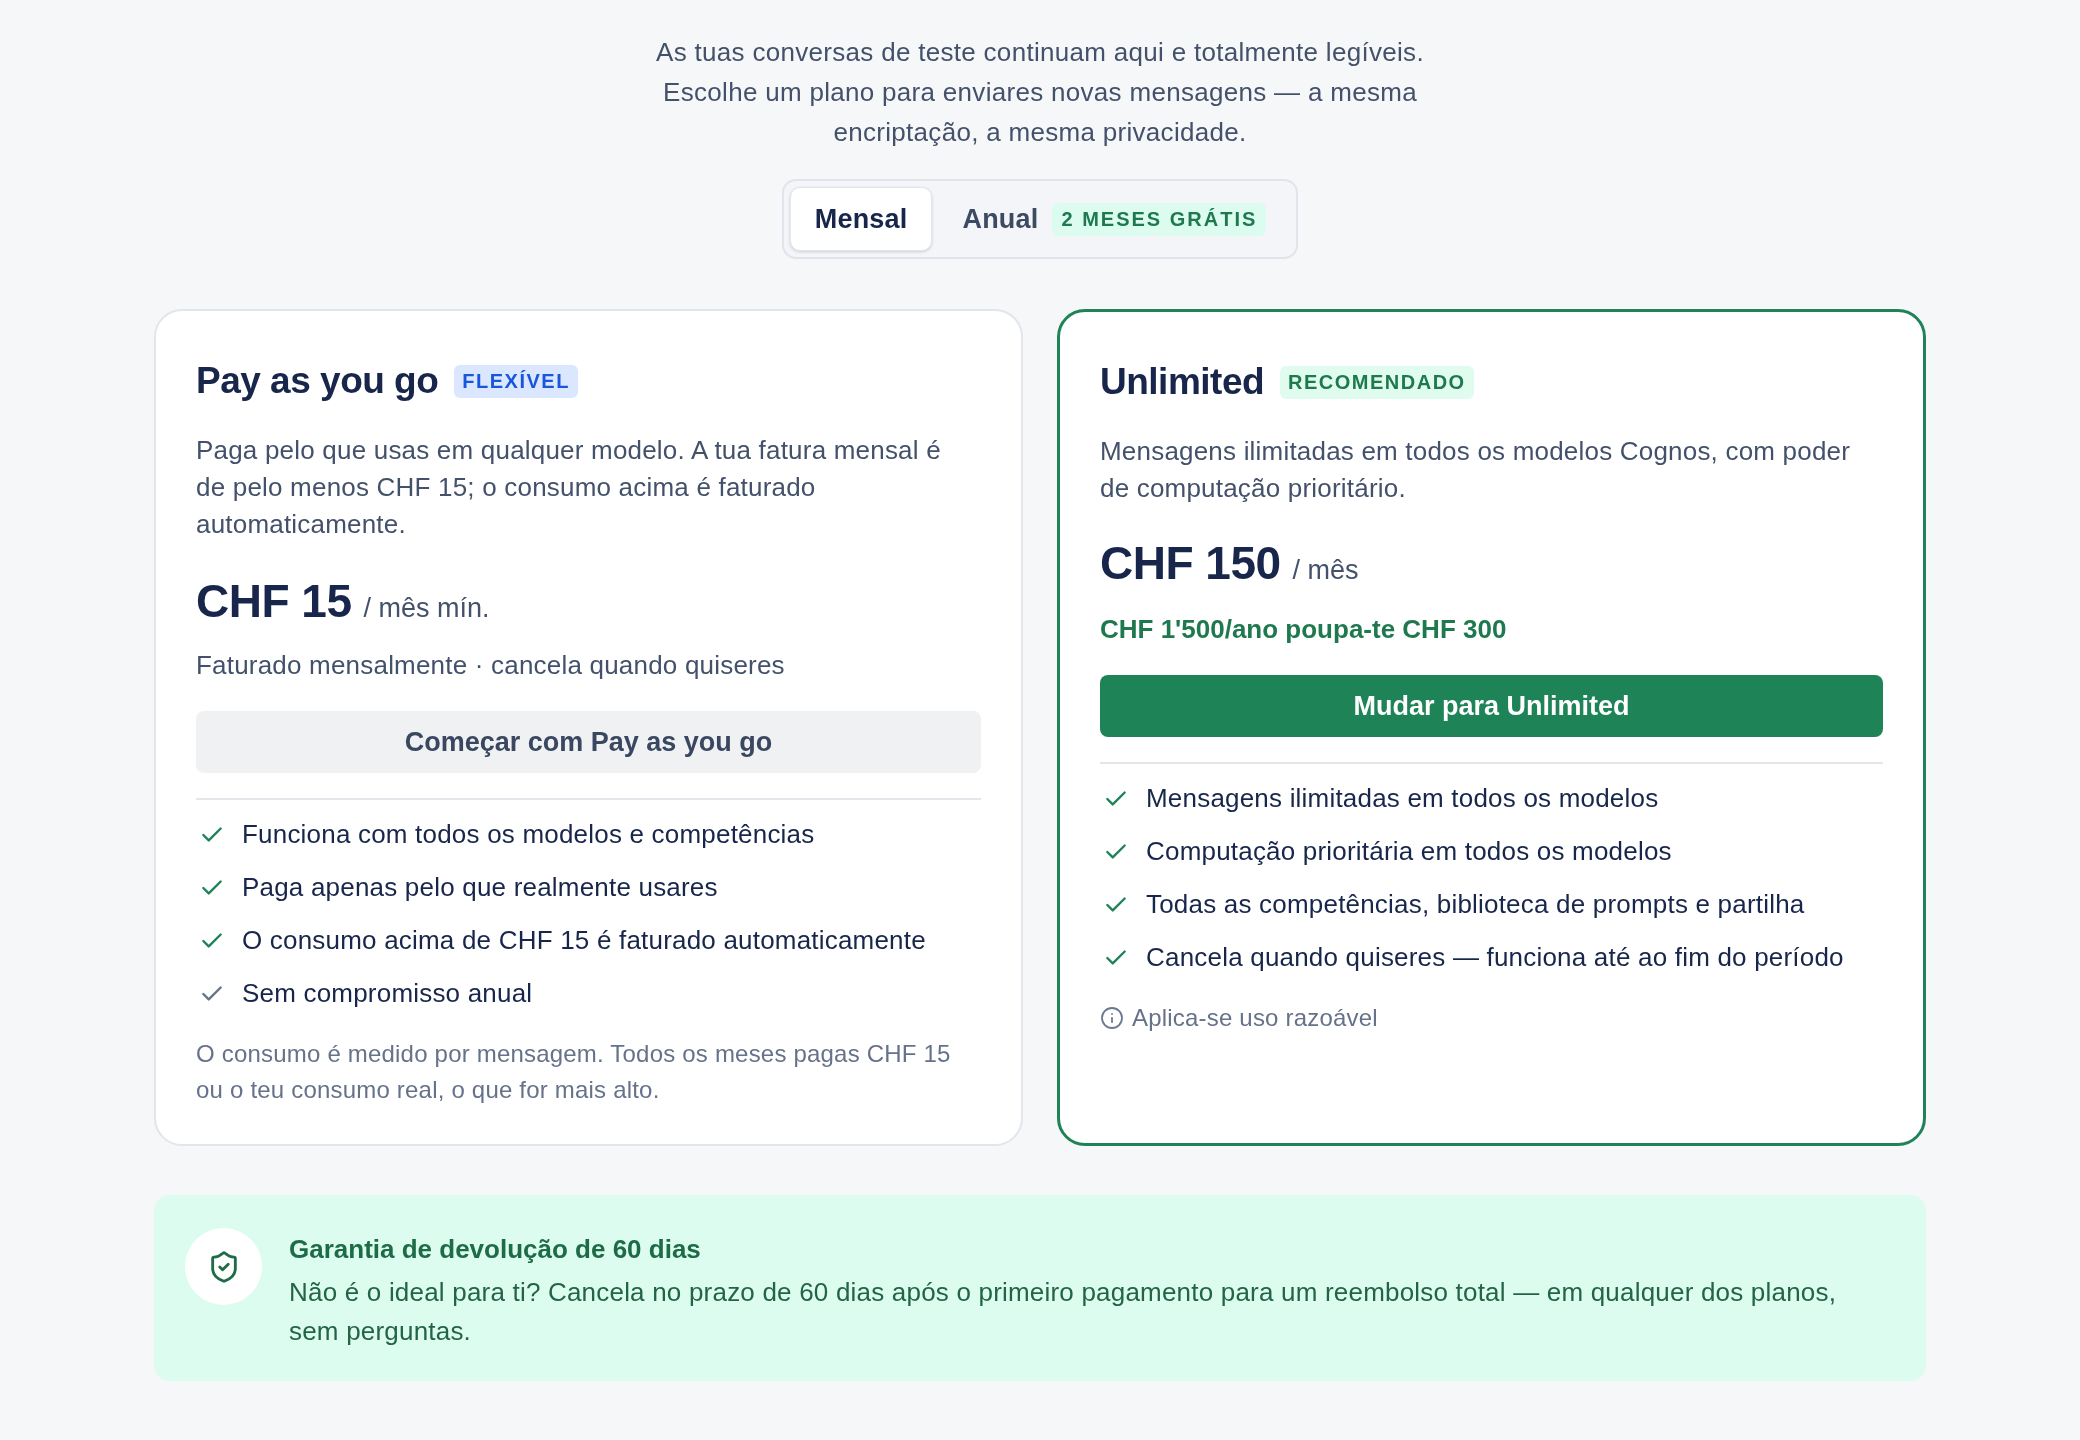 The width and height of the screenshot is (2080, 1440). I want to click on price-period: / mês mín., so click(426, 608).